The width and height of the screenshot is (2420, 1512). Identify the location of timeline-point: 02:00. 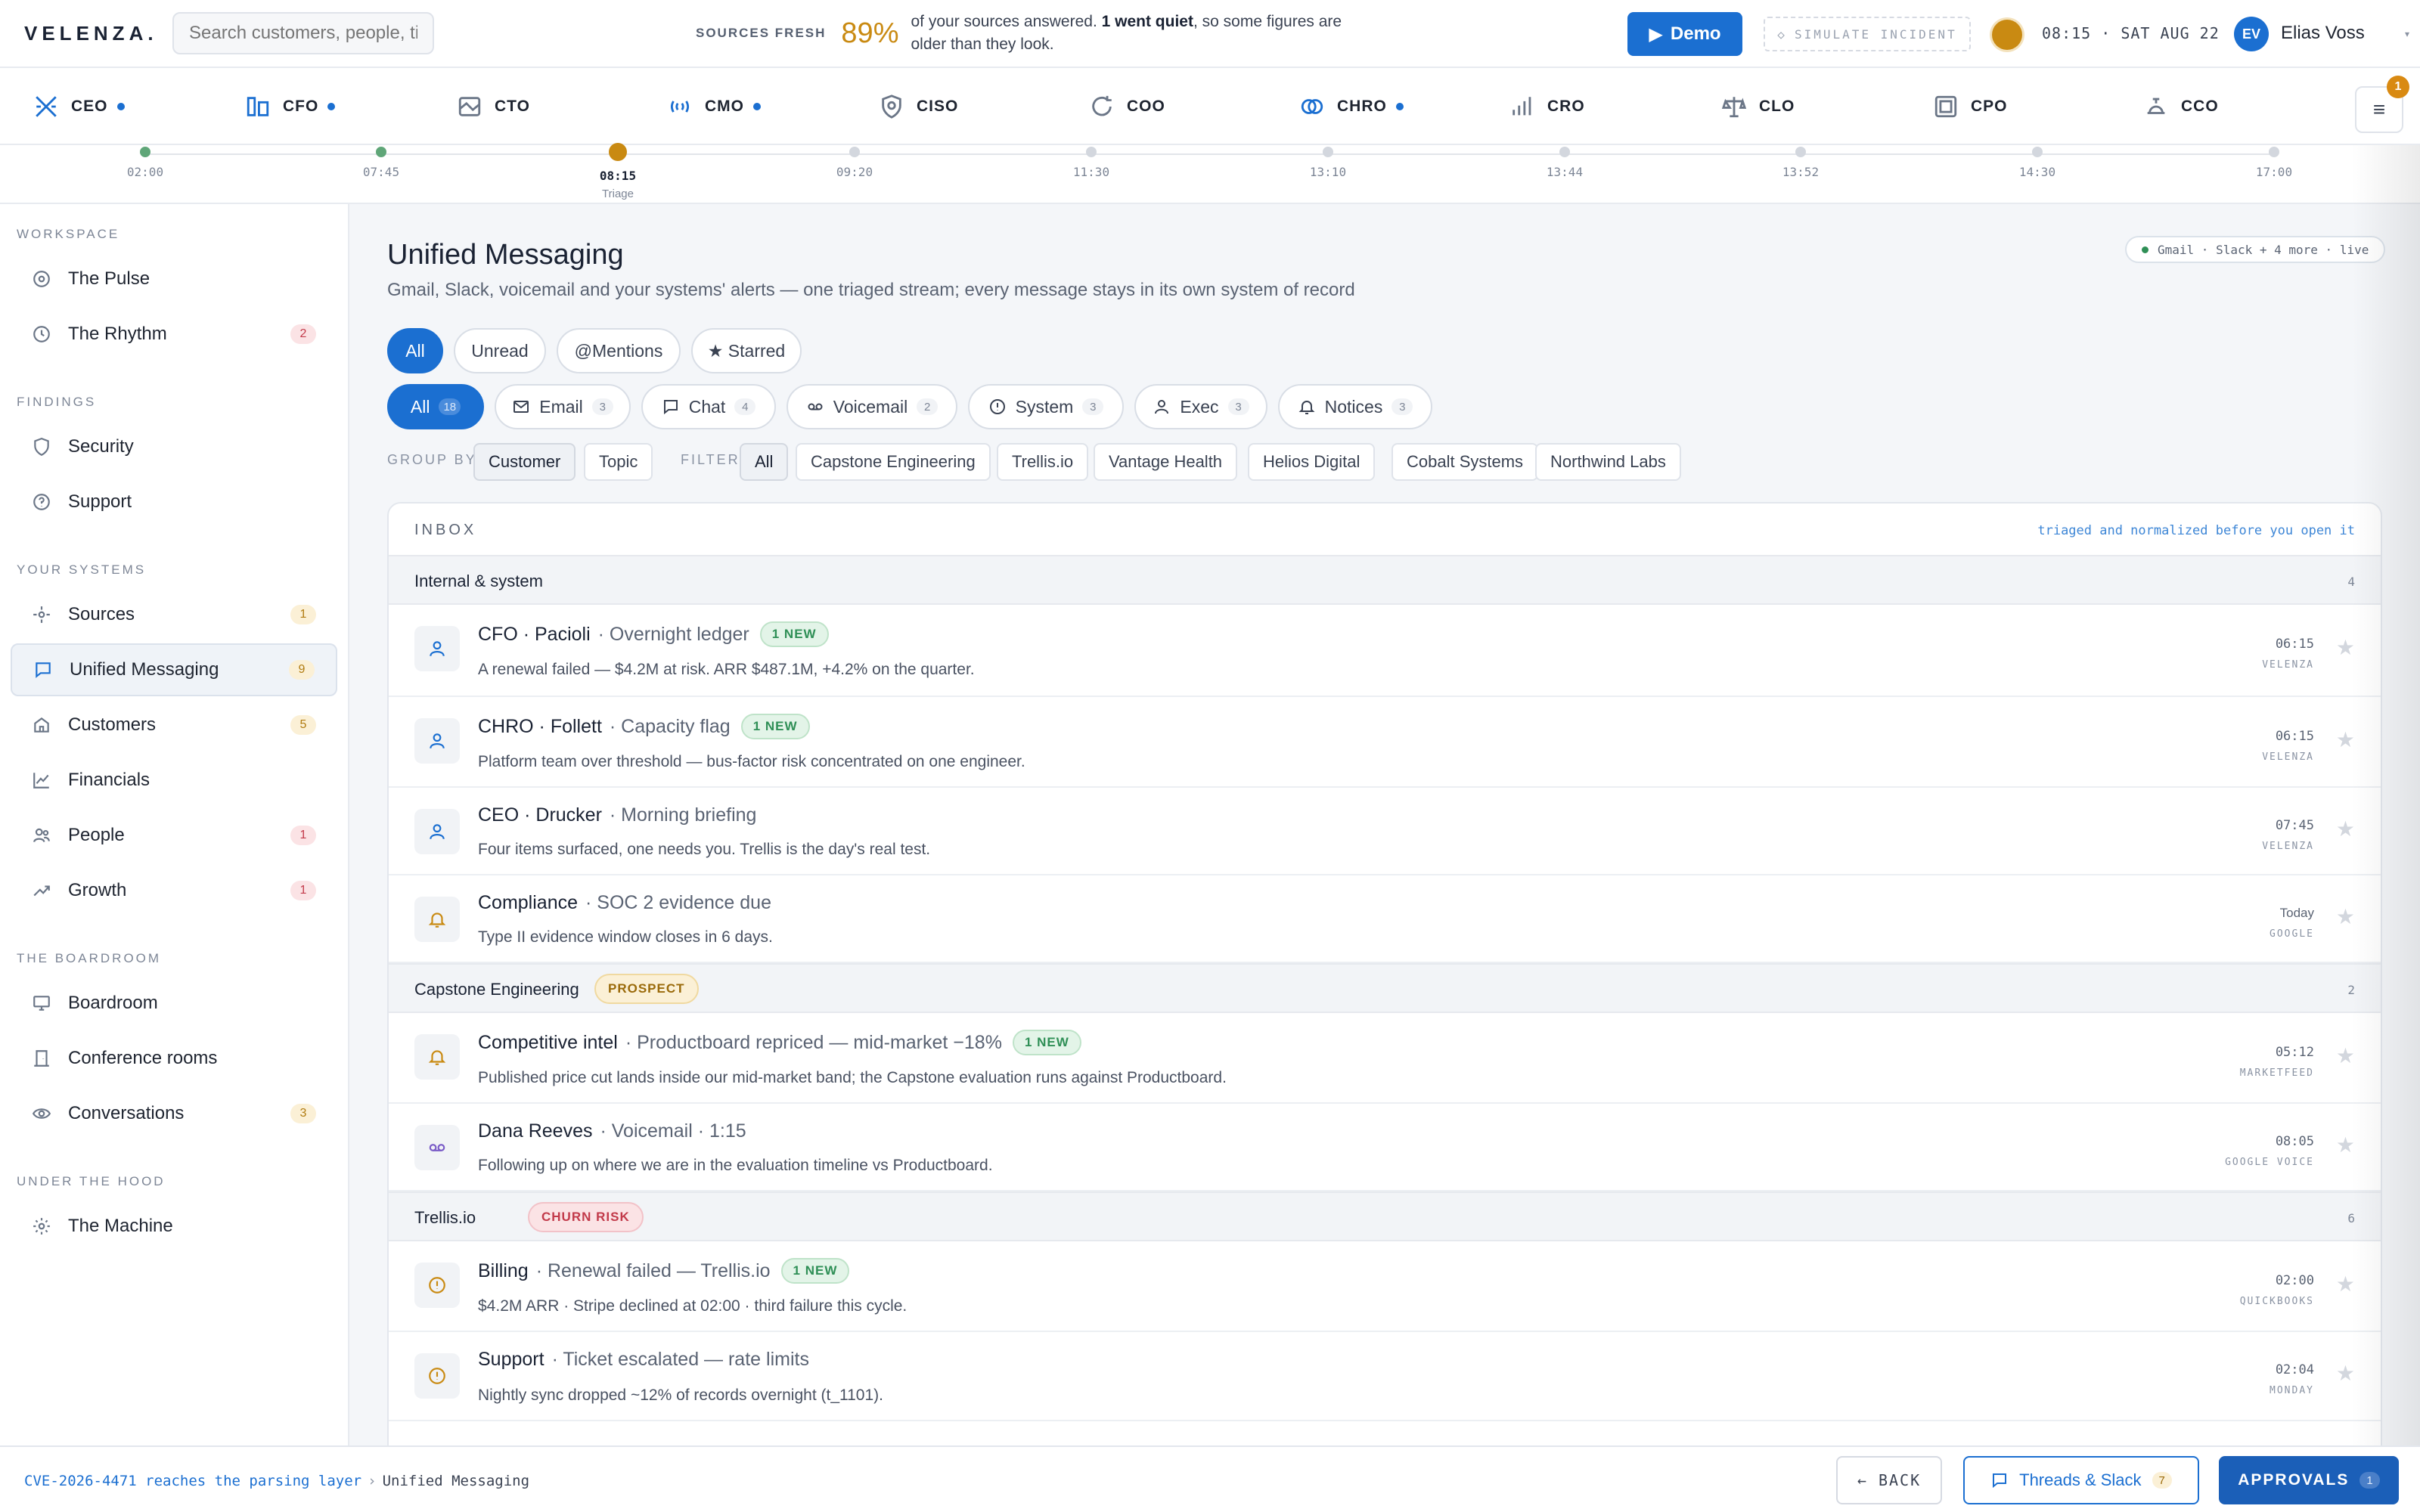
(145, 163).